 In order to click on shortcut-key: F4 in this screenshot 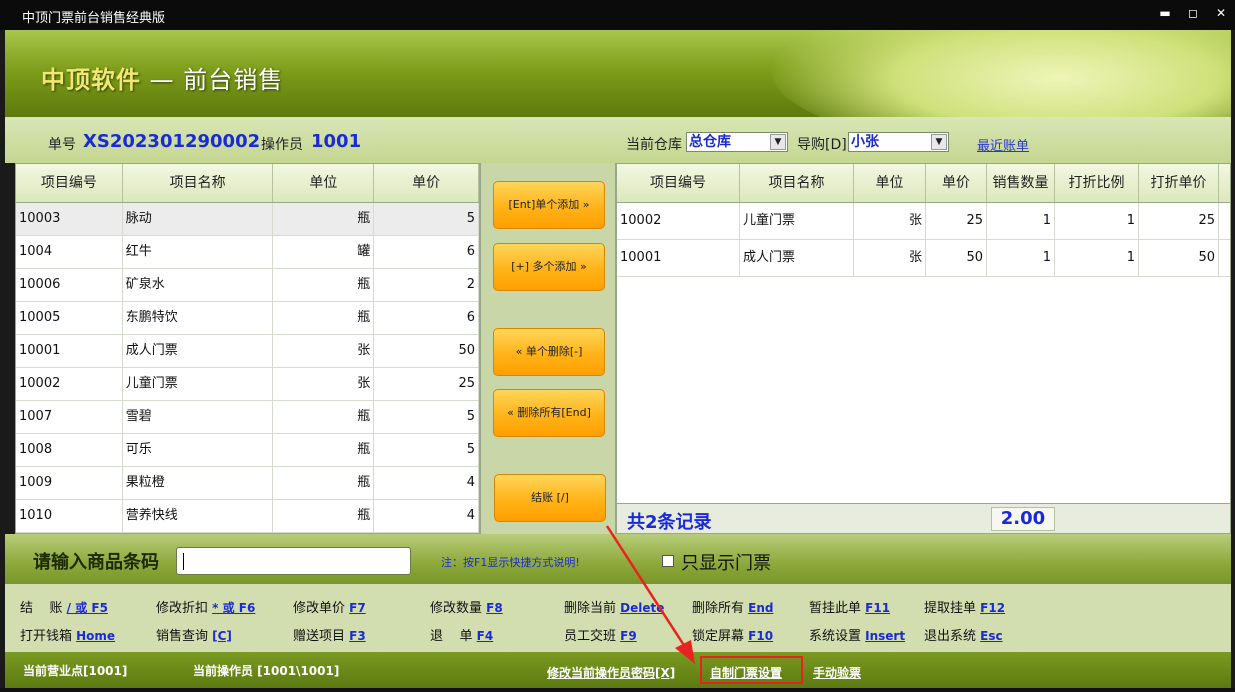, I will do `click(485, 636)`.